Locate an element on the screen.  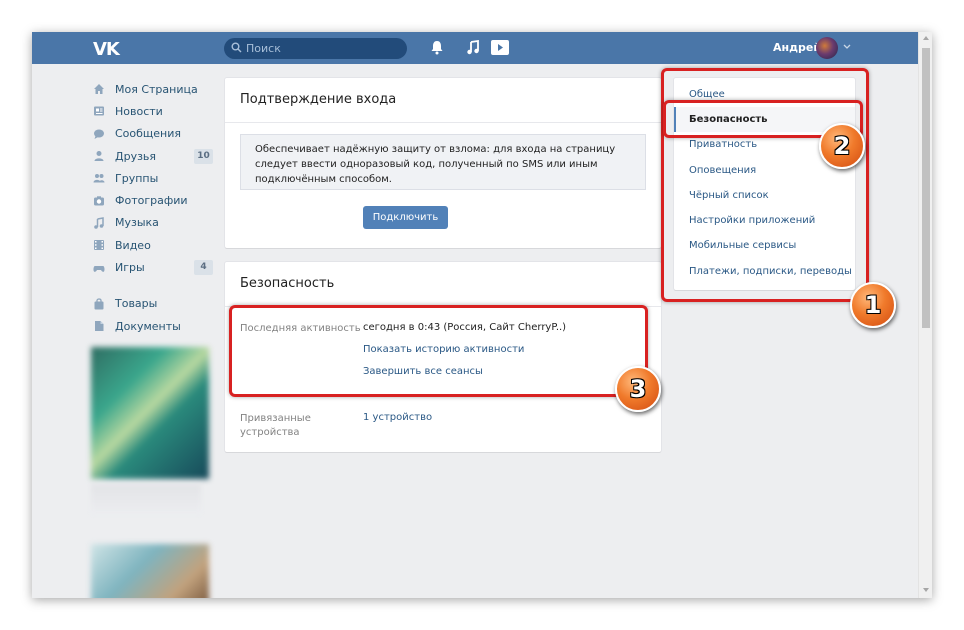
step-marker-3: 3 is located at coordinates (638, 389).